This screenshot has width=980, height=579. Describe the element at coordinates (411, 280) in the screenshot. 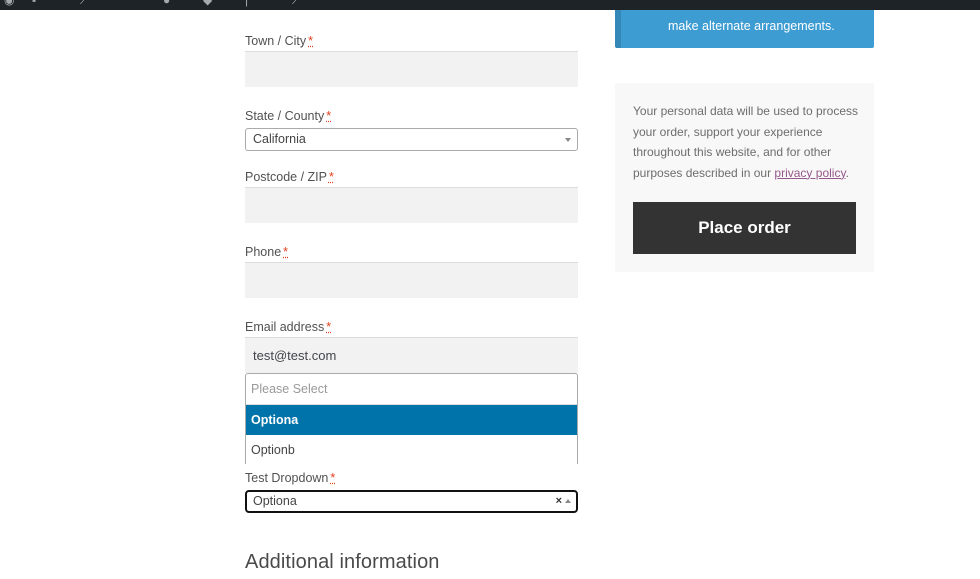

I see `phone-input` at that location.